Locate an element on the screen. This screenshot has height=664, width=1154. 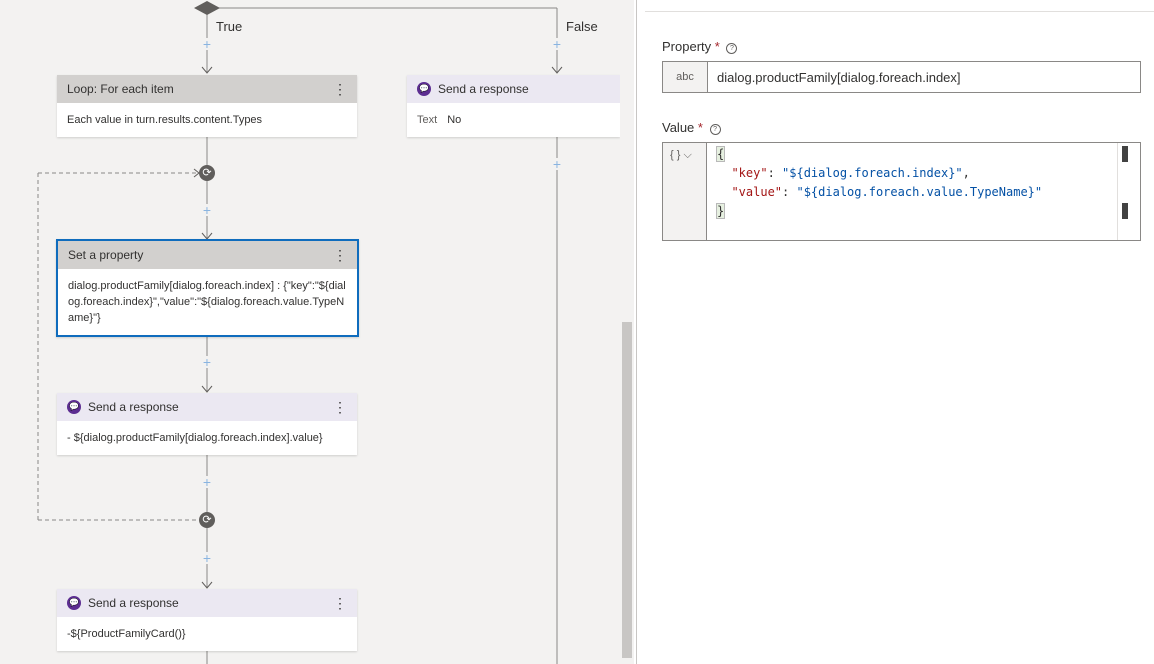
property-field: abc is located at coordinates (901, 77).